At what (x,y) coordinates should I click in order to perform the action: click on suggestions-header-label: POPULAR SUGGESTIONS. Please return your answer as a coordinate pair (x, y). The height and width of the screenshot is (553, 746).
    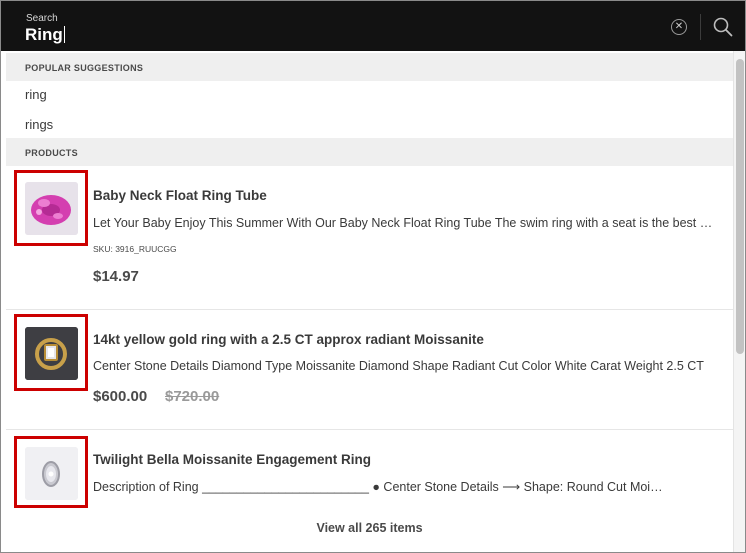
    Looking at the image, I should click on (84, 68).